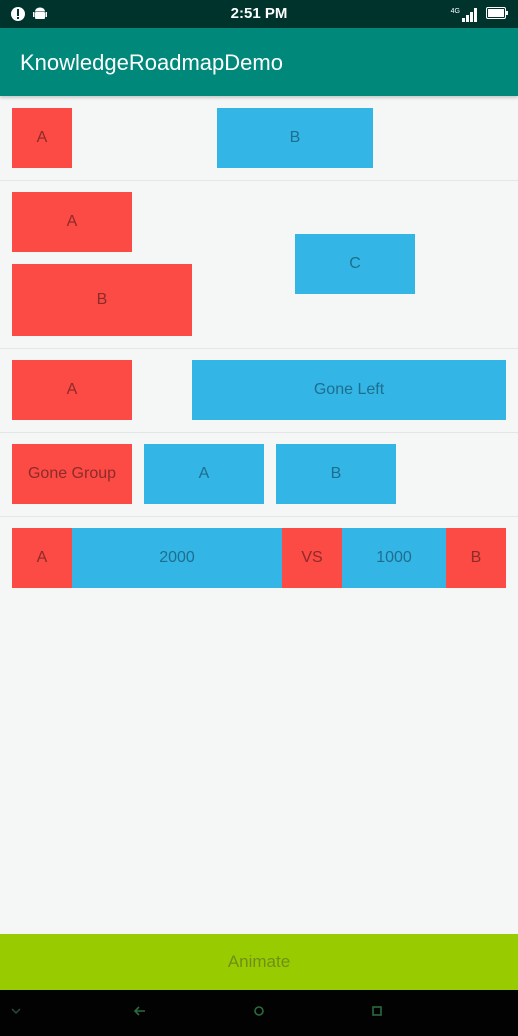 The height and width of the screenshot is (1036, 518). I want to click on row4-box-b: B, so click(336, 474).